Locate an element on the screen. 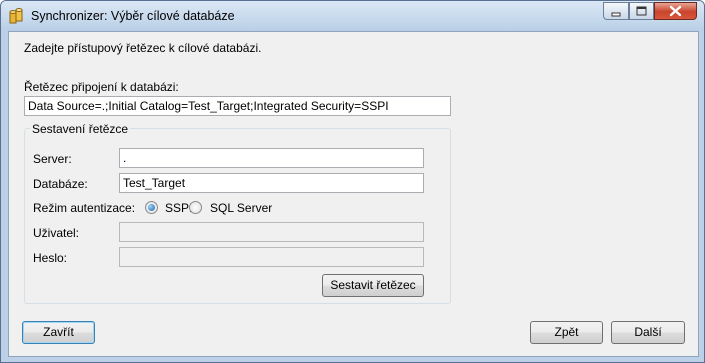 This screenshot has height=363, width=705. auth-option-sql-server: SQL Server is located at coordinates (249, 208).